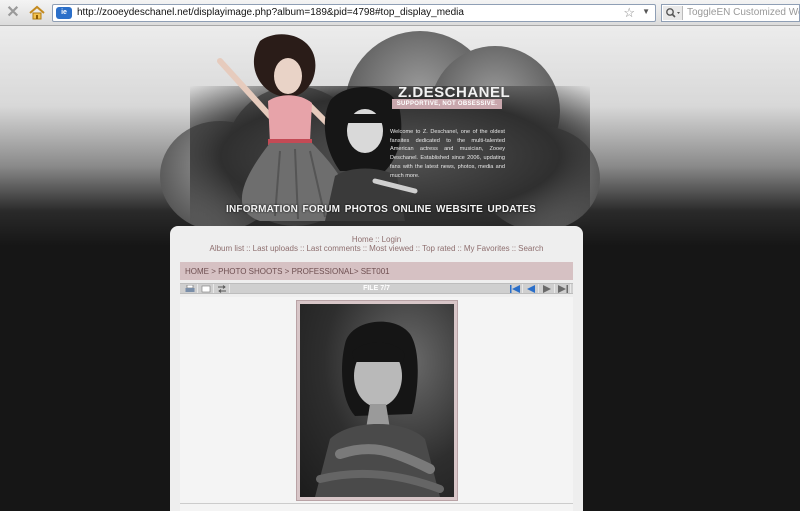 The image size is (800, 511). I want to click on link-login: Login, so click(392, 239).